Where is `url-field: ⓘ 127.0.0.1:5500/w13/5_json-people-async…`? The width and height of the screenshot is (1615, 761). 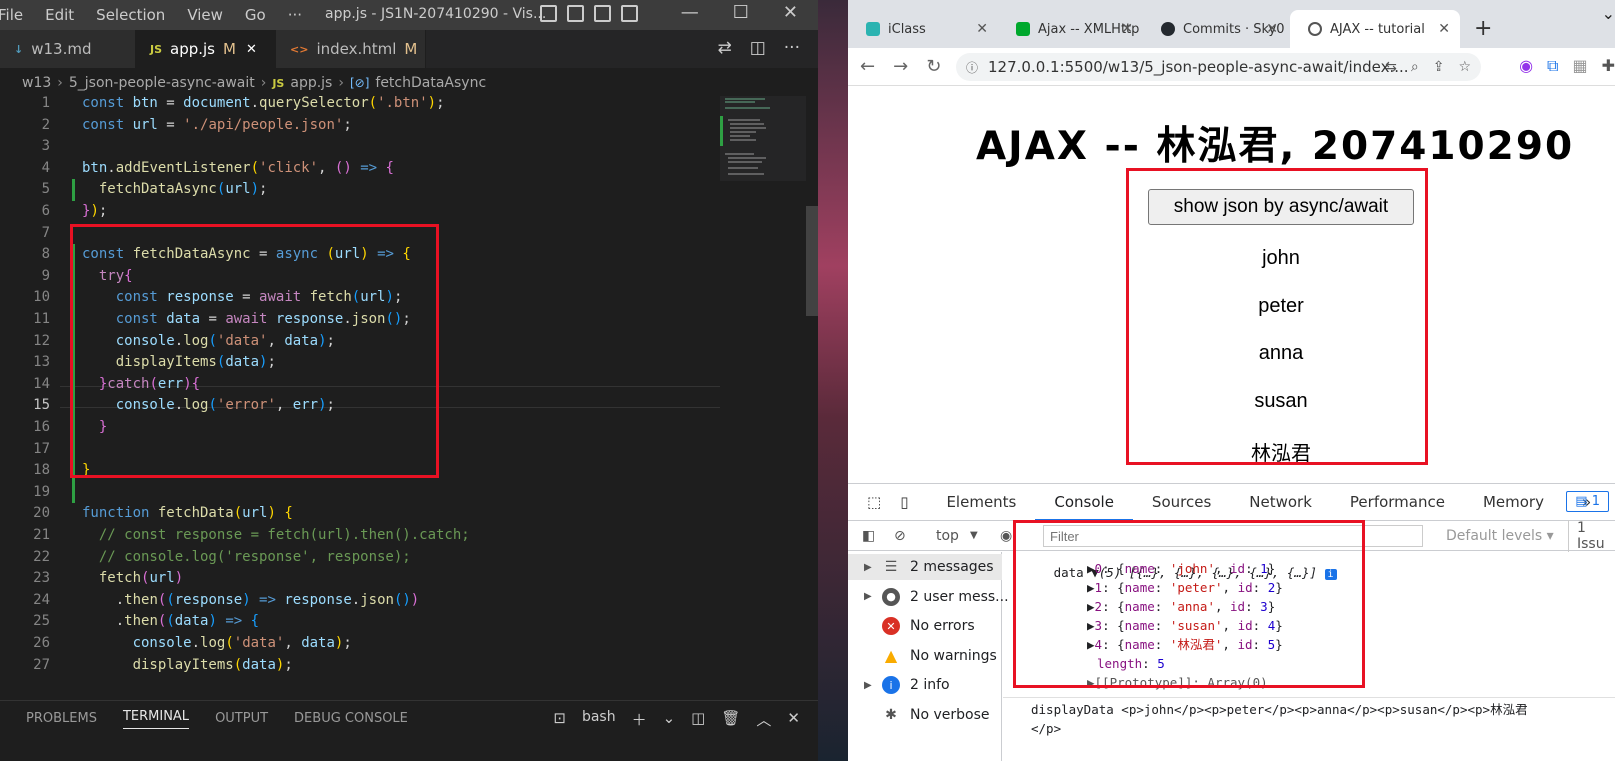
url-field: ⓘ 127.0.0.1:5500/w13/5_json-people-async… is located at coordinates (1218, 67).